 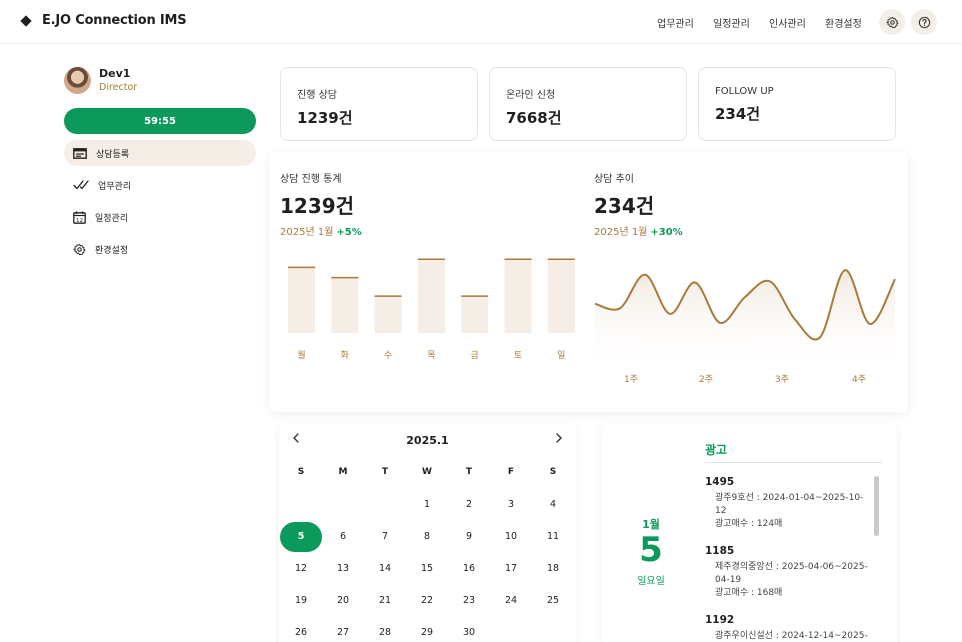 I want to click on stat-card-follow-up: FOLLOW UP 234건, so click(x=797, y=104).